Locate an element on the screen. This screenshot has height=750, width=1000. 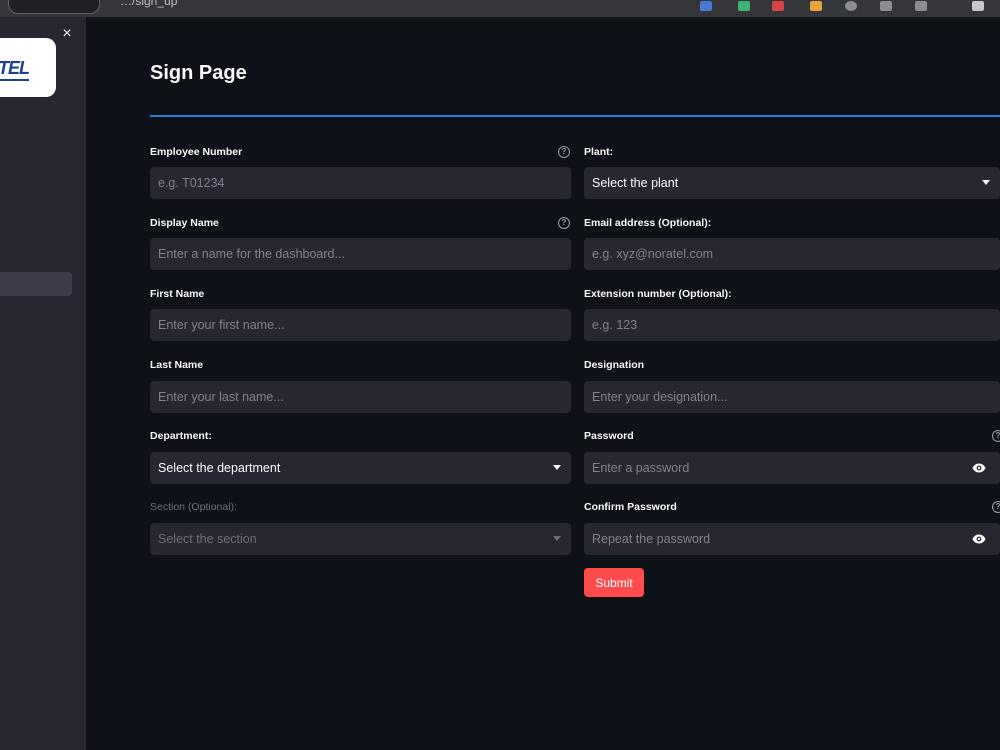
browser-tab is located at coordinates (54, 7).